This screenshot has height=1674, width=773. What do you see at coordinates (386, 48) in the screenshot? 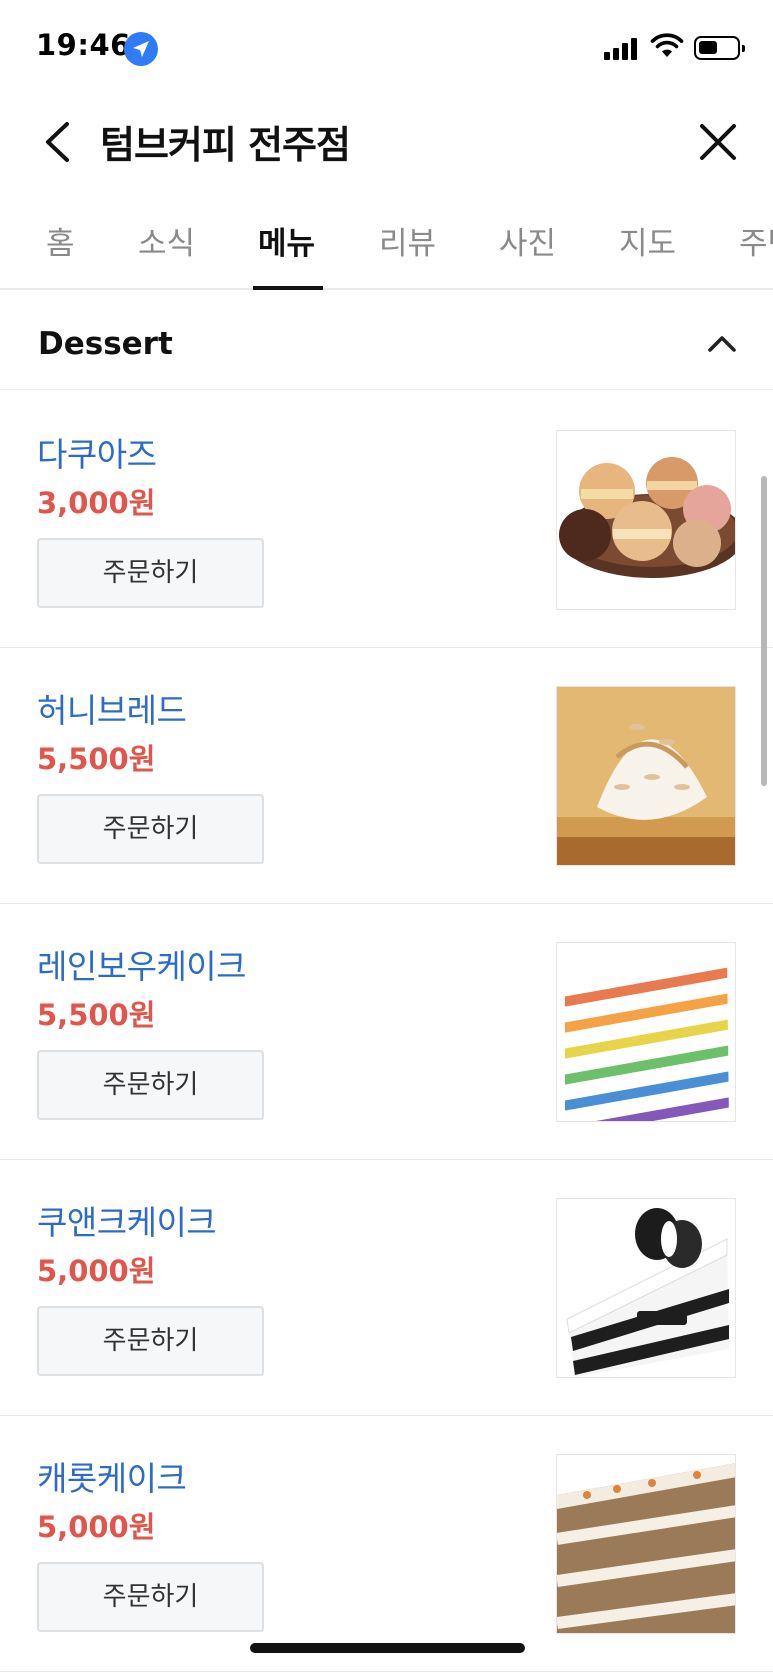
I see `status-bar: 19:46` at bounding box center [386, 48].